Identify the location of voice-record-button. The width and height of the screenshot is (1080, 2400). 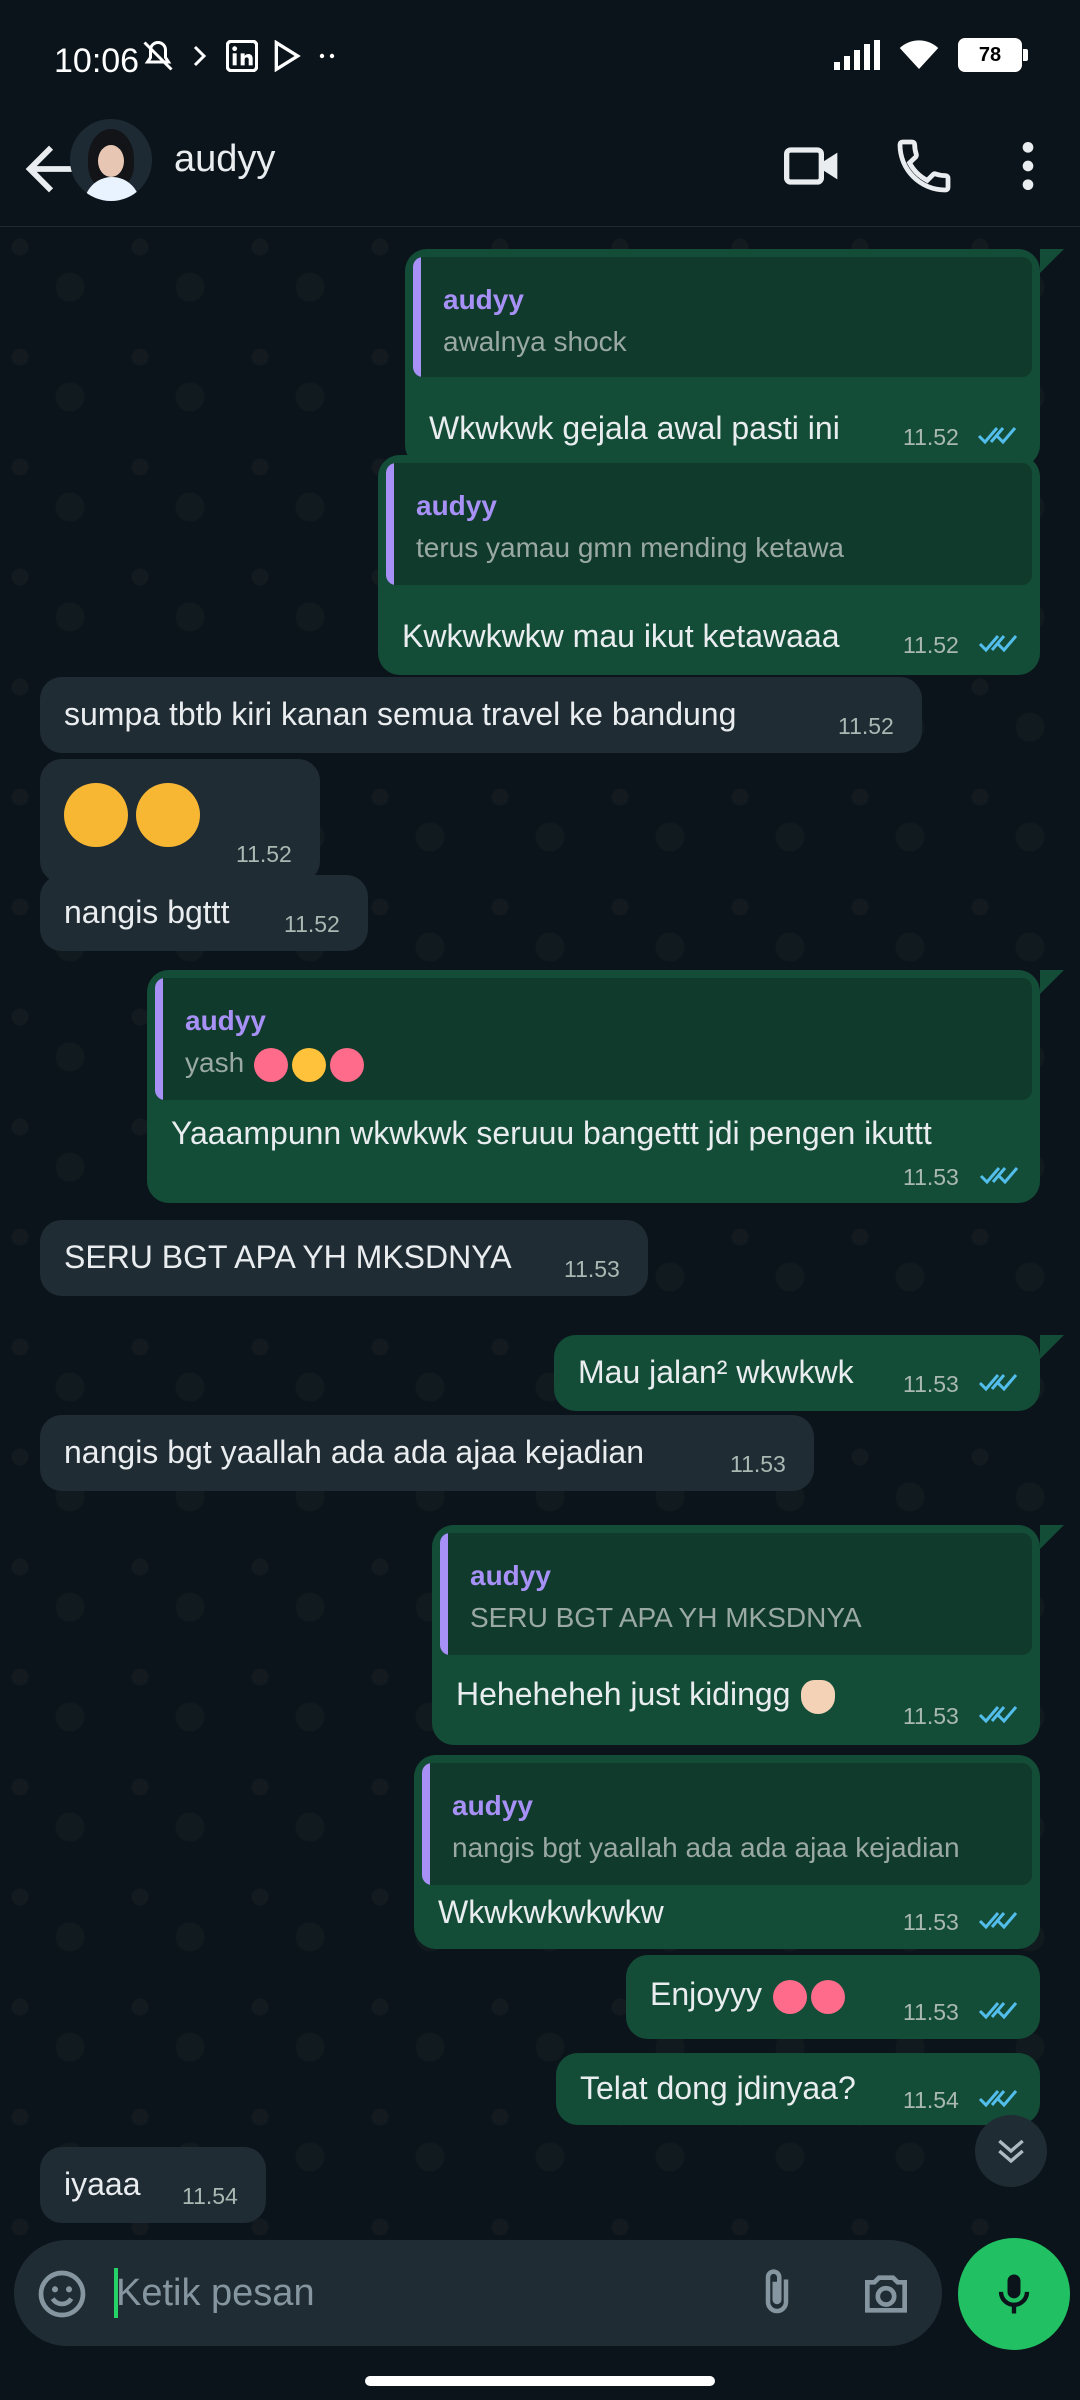
(1014, 2294).